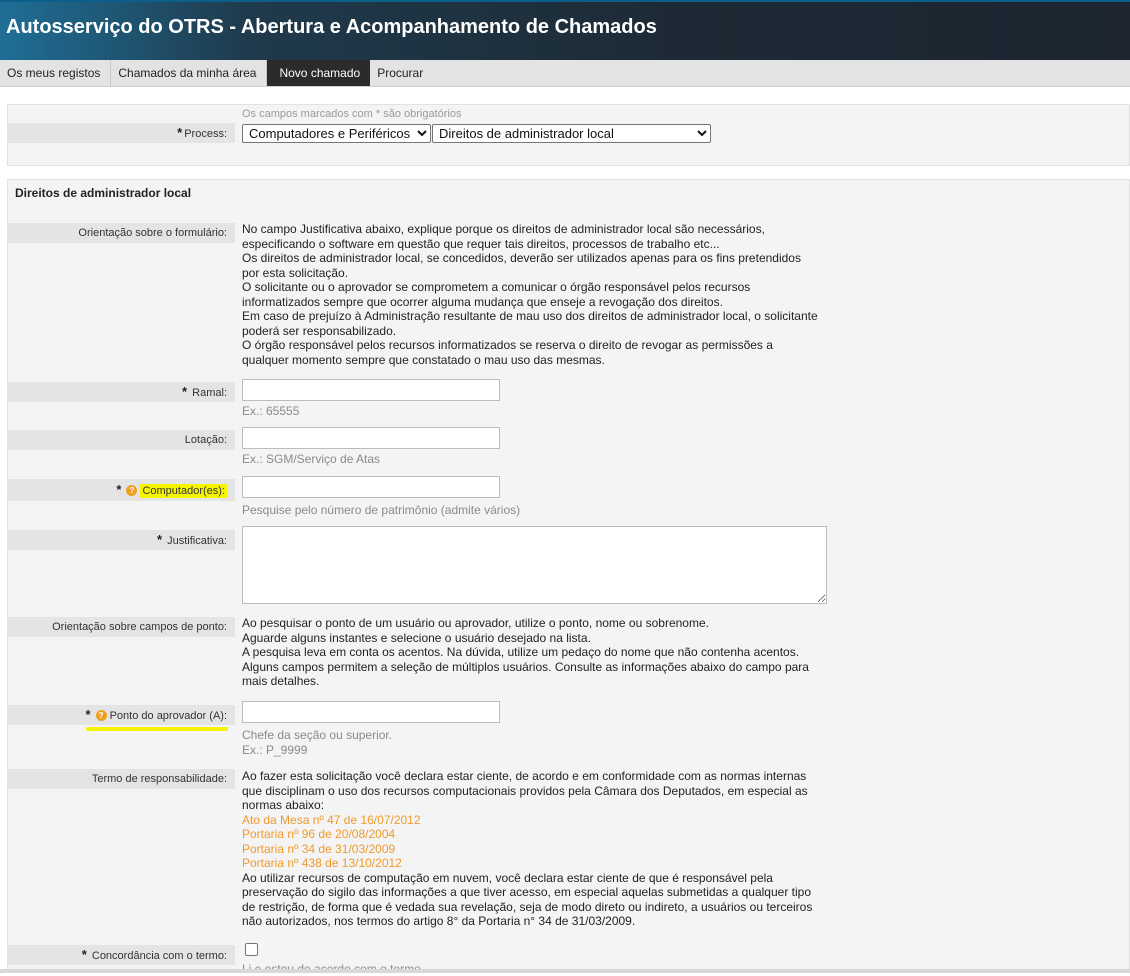  I want to click on aprovador-hint: Chefe da seção ou superior., so click(317, 735).